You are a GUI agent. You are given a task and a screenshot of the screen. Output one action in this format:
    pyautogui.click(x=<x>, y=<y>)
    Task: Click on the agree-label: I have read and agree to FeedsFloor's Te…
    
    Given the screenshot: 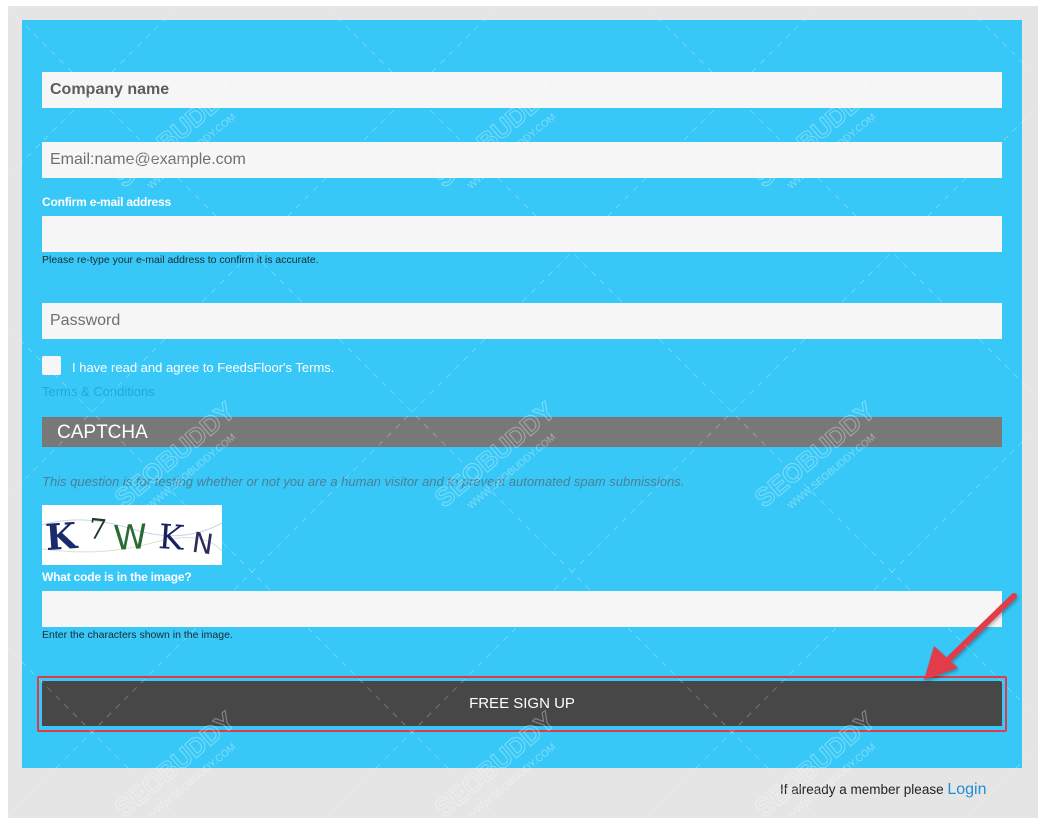 What is the action you would take?
    pyautogui.click(x=203, y=367)
    